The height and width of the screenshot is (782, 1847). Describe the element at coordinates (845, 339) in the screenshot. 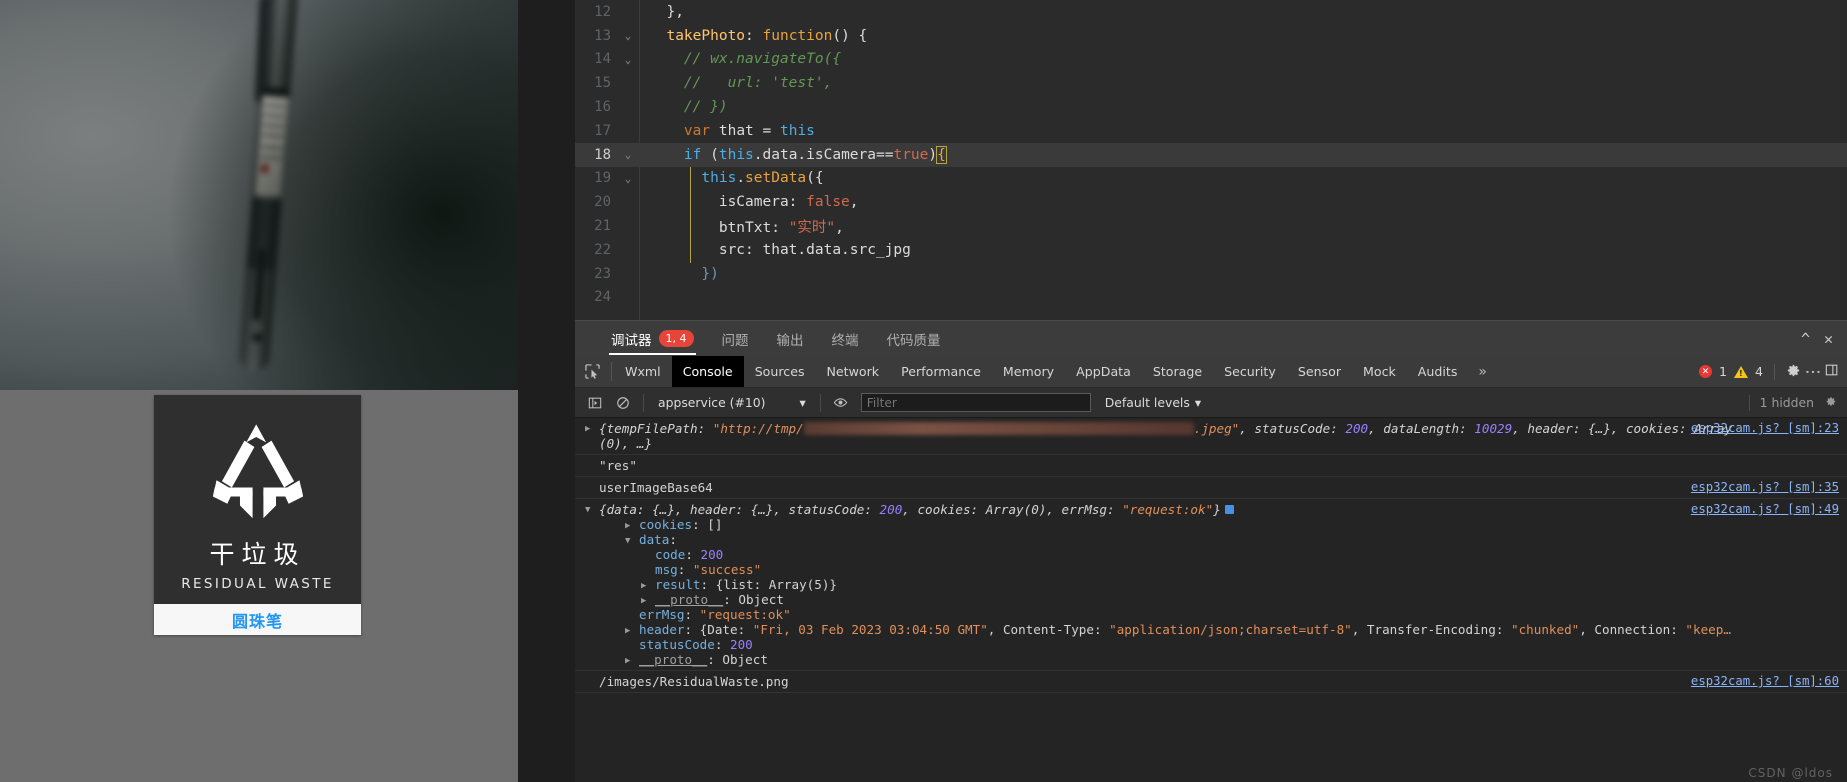

I see `debugger-tab-终端: 终端` at that location.